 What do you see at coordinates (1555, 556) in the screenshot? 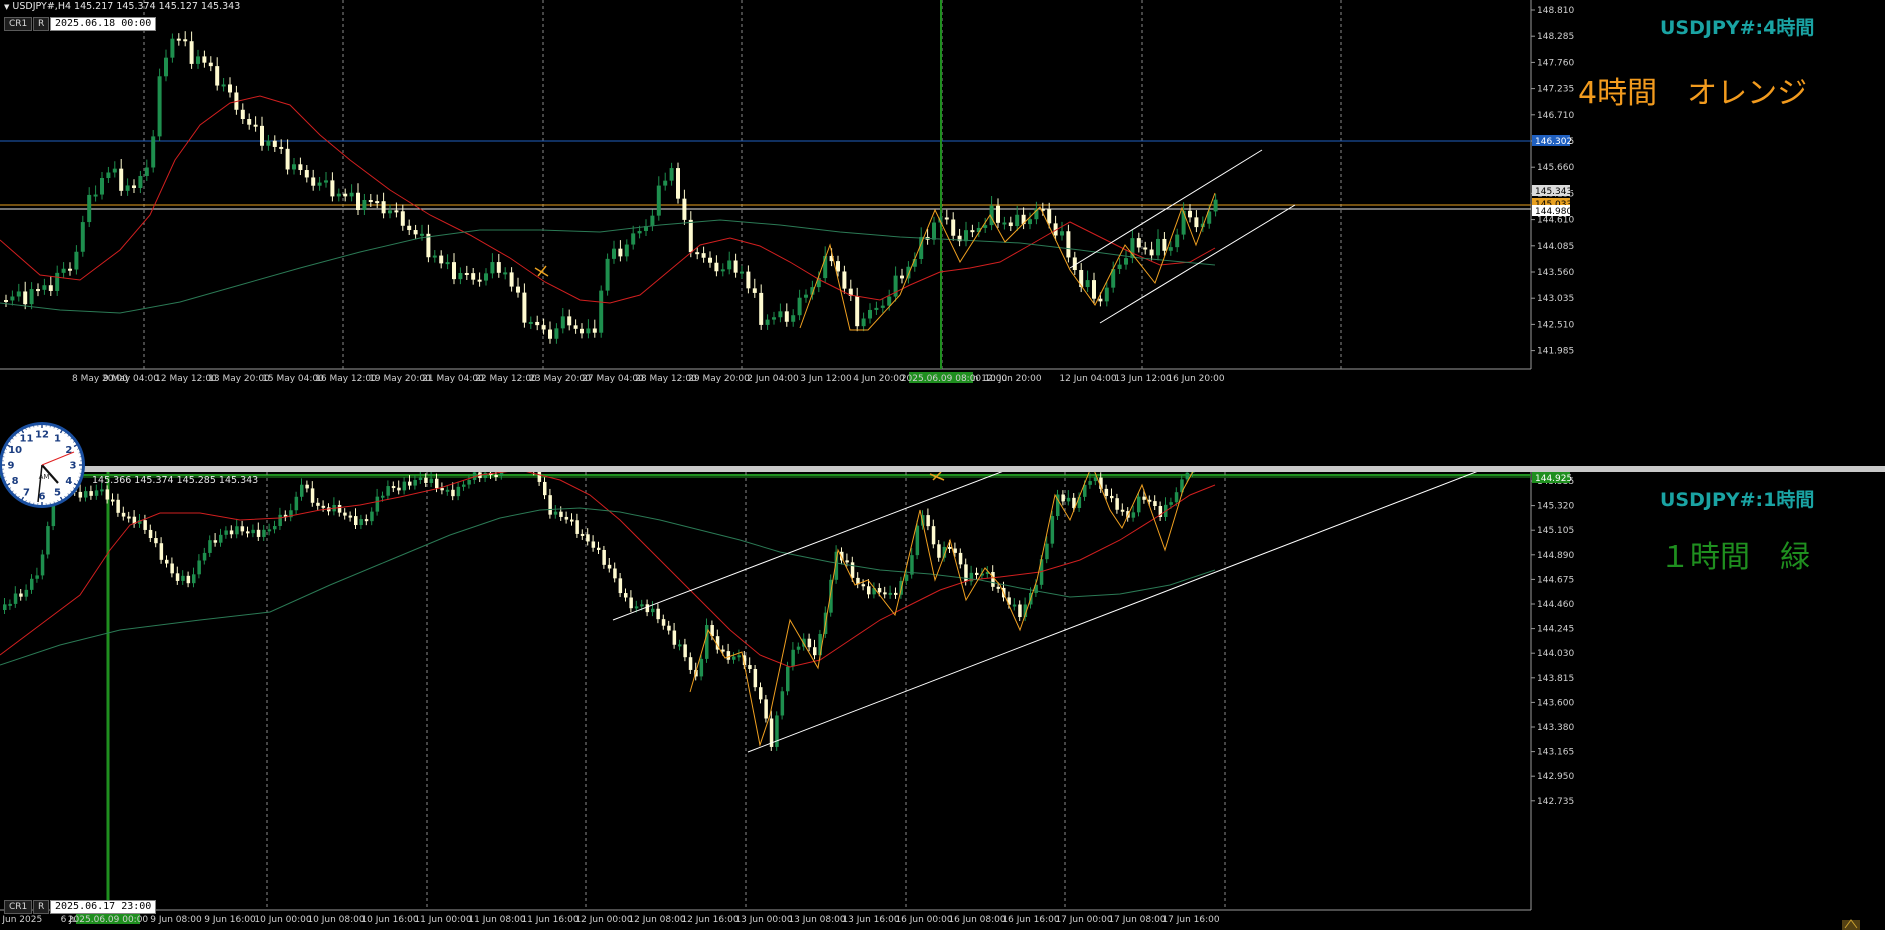
I see `h1-price-label: 144.890` at bounding box center [1555, 556].